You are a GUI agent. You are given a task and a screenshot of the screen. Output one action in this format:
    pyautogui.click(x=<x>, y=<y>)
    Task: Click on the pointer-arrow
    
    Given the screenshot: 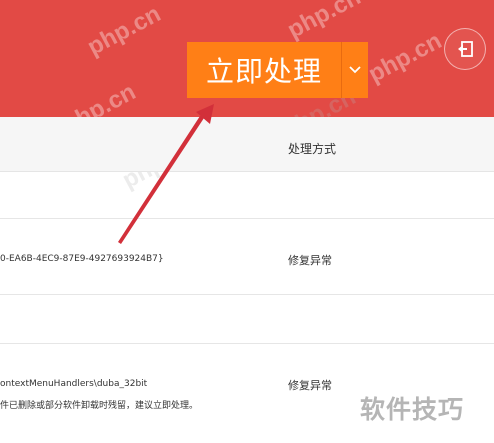 What is the action you would take?
    pyautogui.click(x=166, y=174)
    